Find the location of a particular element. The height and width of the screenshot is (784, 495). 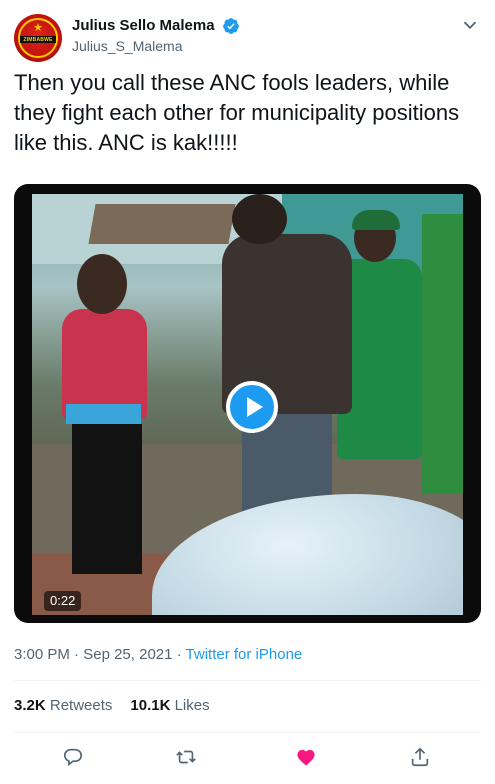

scene-person-woman-legs is located at coordinates (107, 499).